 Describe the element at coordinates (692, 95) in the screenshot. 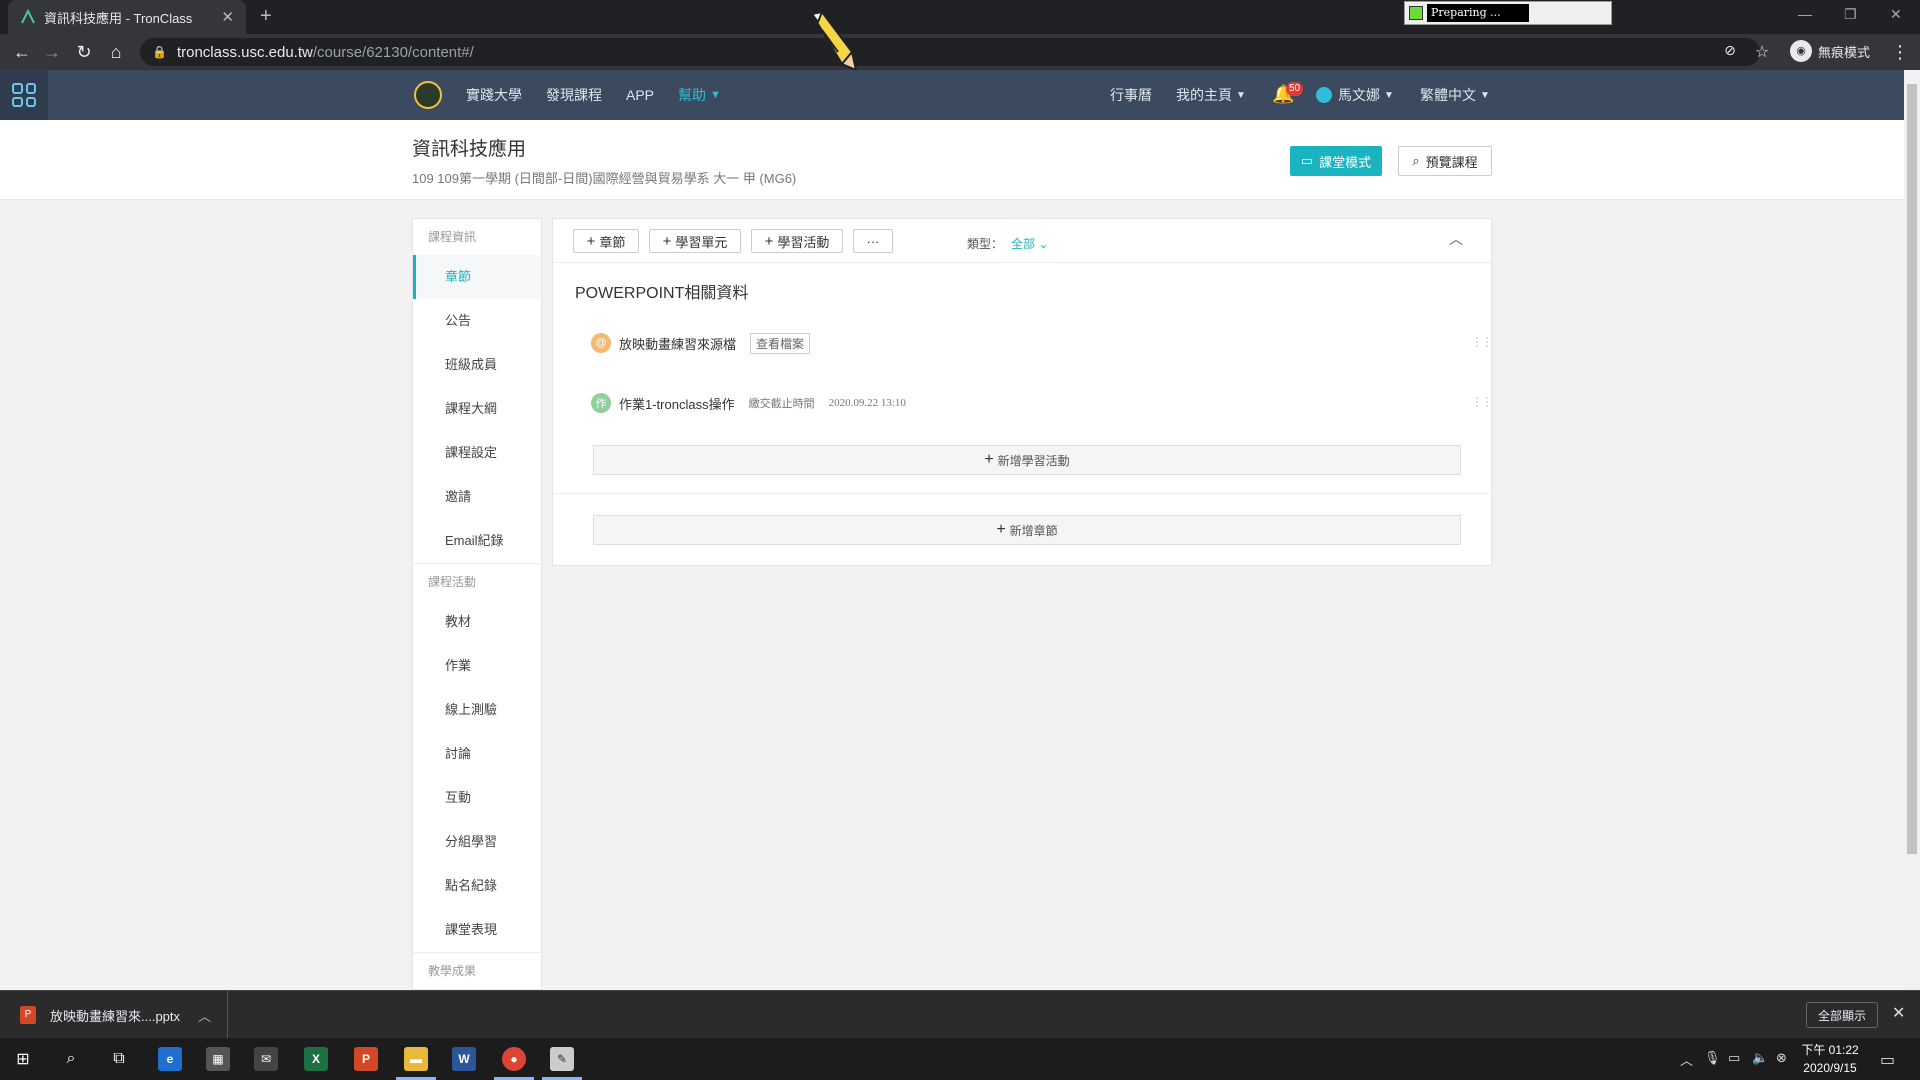

I see `nav-help: 幫助` at that location.